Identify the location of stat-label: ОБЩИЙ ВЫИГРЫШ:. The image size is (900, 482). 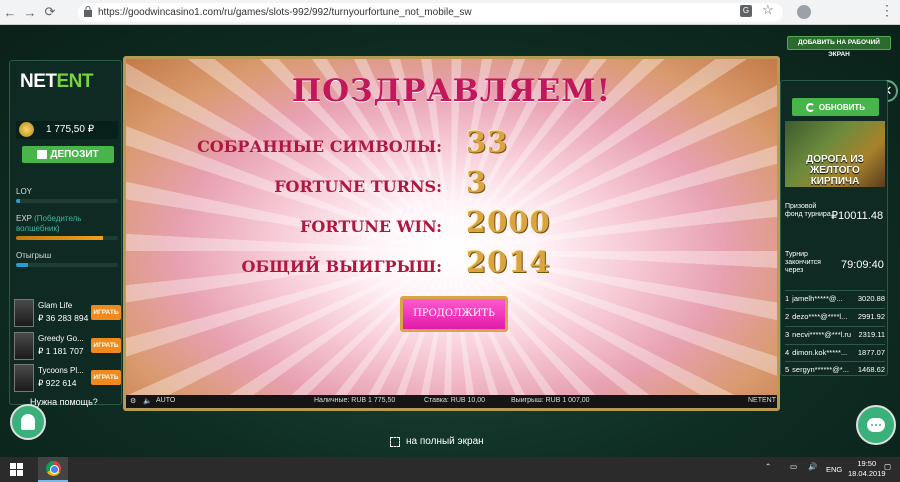
(341, 266).